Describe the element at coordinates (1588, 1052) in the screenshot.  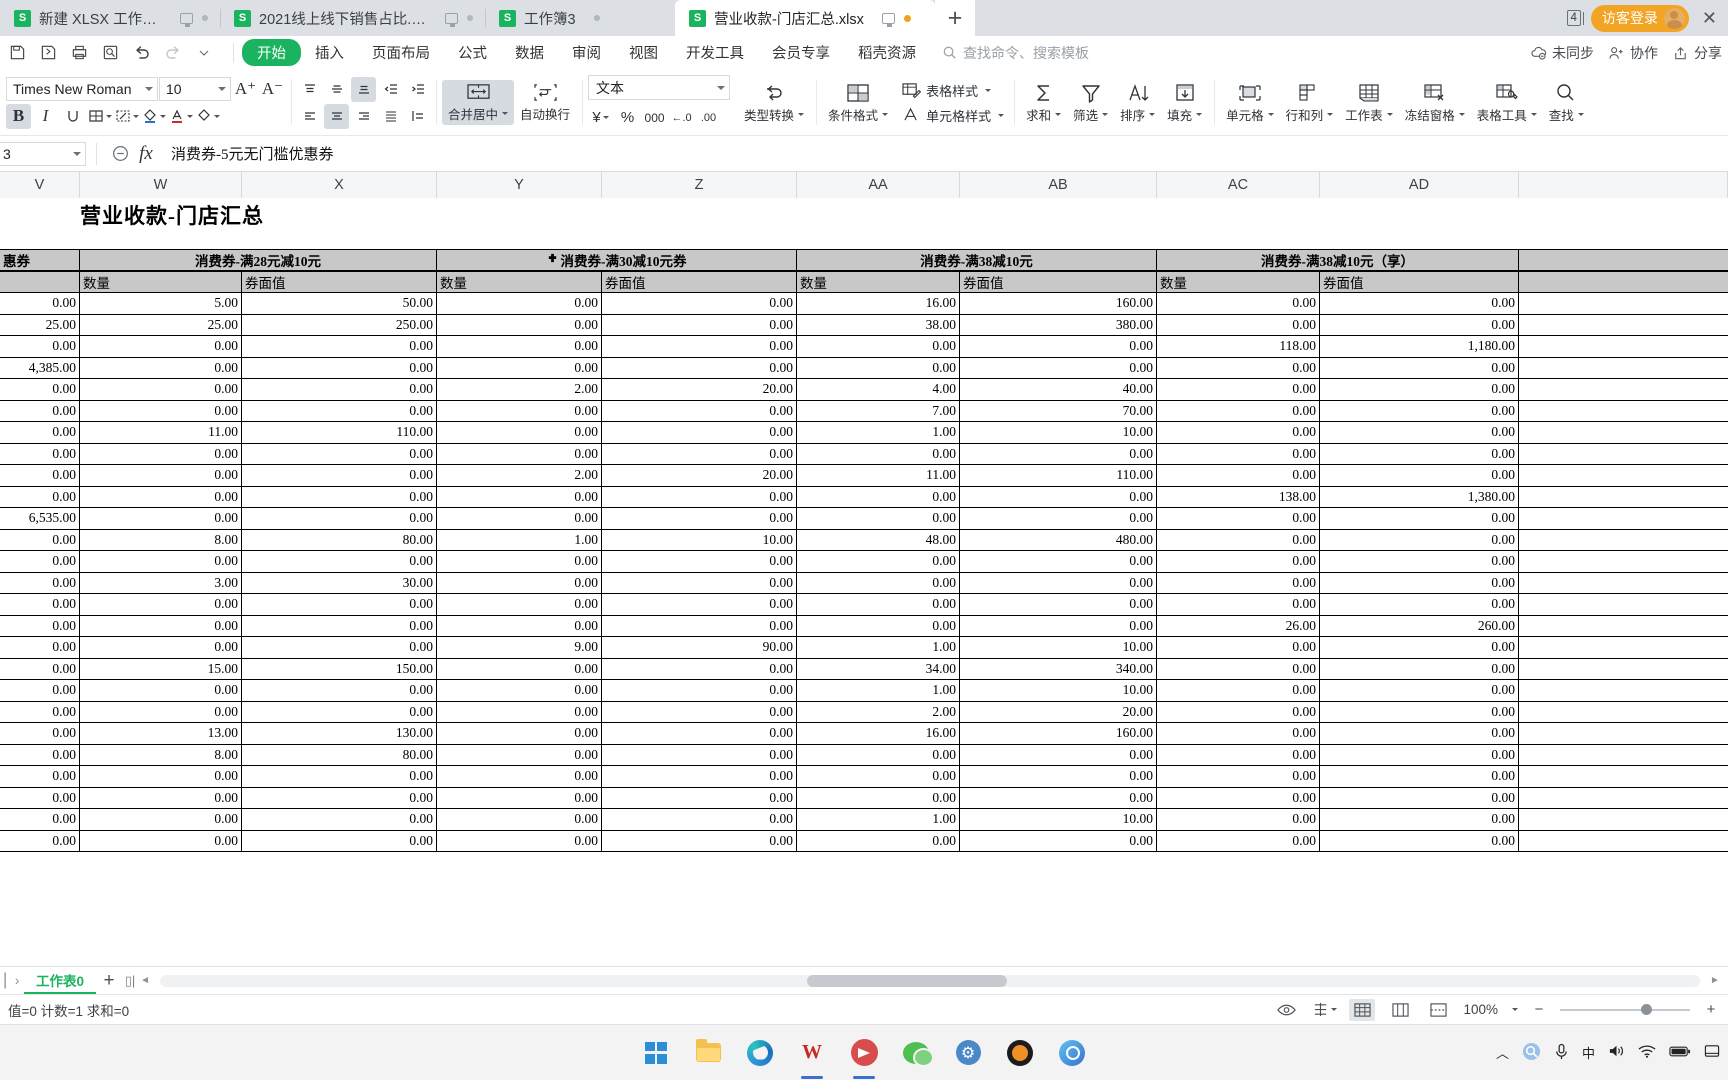
I see `ime-label: 中` at that location.